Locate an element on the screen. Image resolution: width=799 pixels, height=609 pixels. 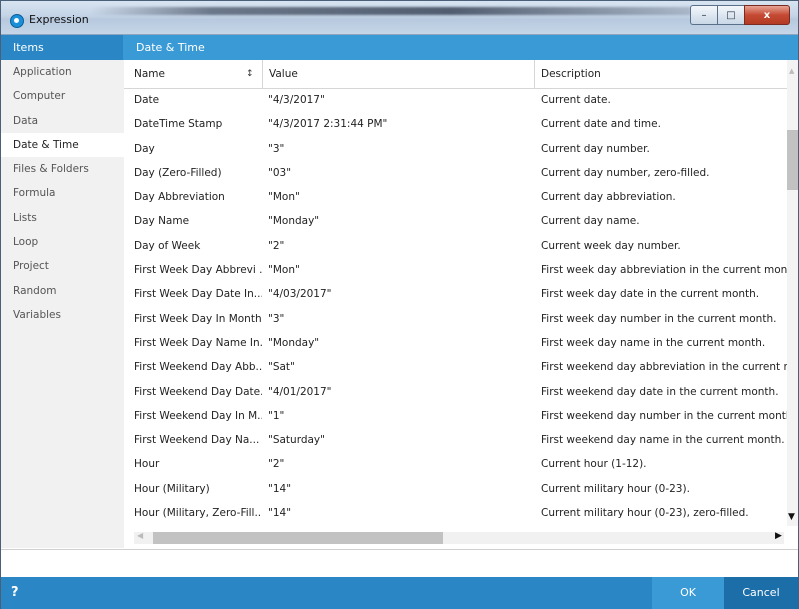
vertical-scroll-thumb is located at coordinates (792, 160).